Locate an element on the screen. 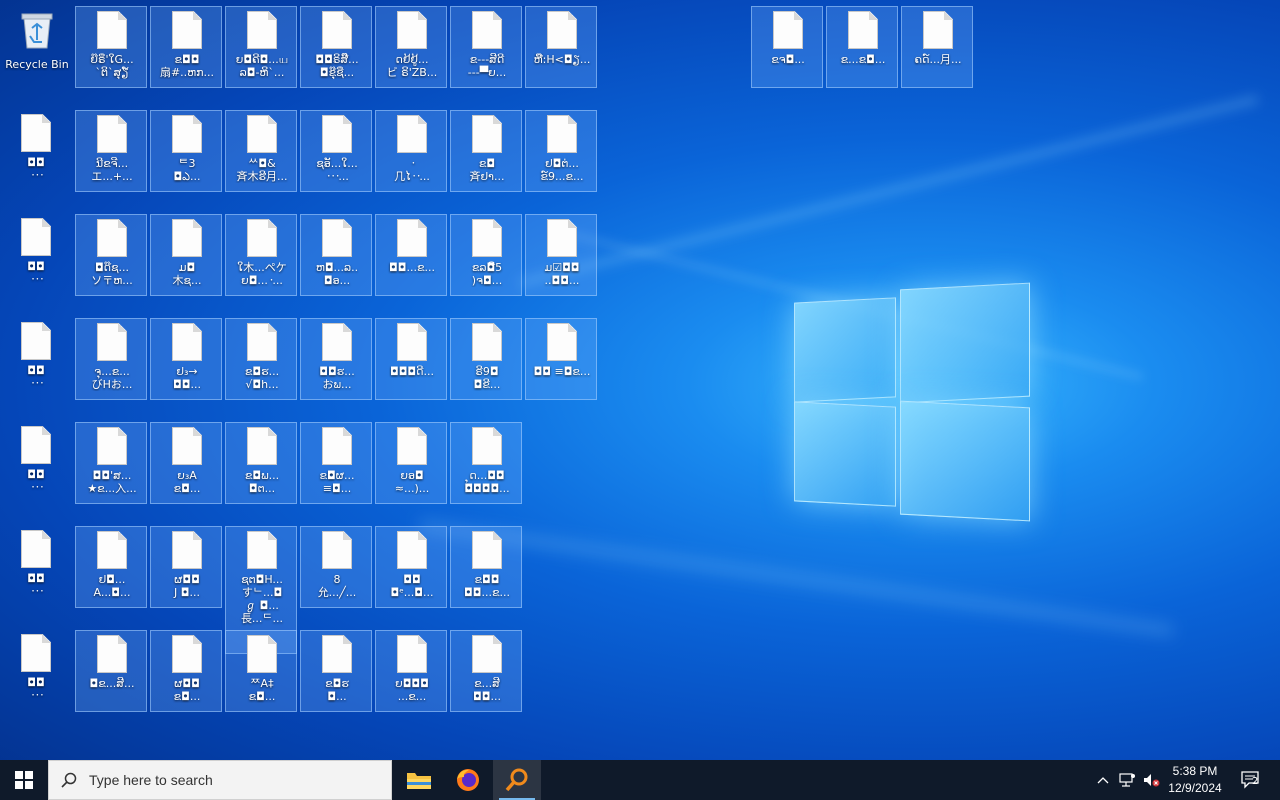 The height and width of the screenshot is (800, 1280). desktop-file-icon: ຍ໊ຣຶ'ໃG... `ຕິ`ສຸຽ໌ is located at coordinates (111, 47).